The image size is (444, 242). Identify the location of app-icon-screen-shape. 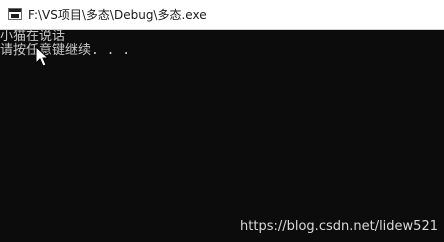
(15, 16).